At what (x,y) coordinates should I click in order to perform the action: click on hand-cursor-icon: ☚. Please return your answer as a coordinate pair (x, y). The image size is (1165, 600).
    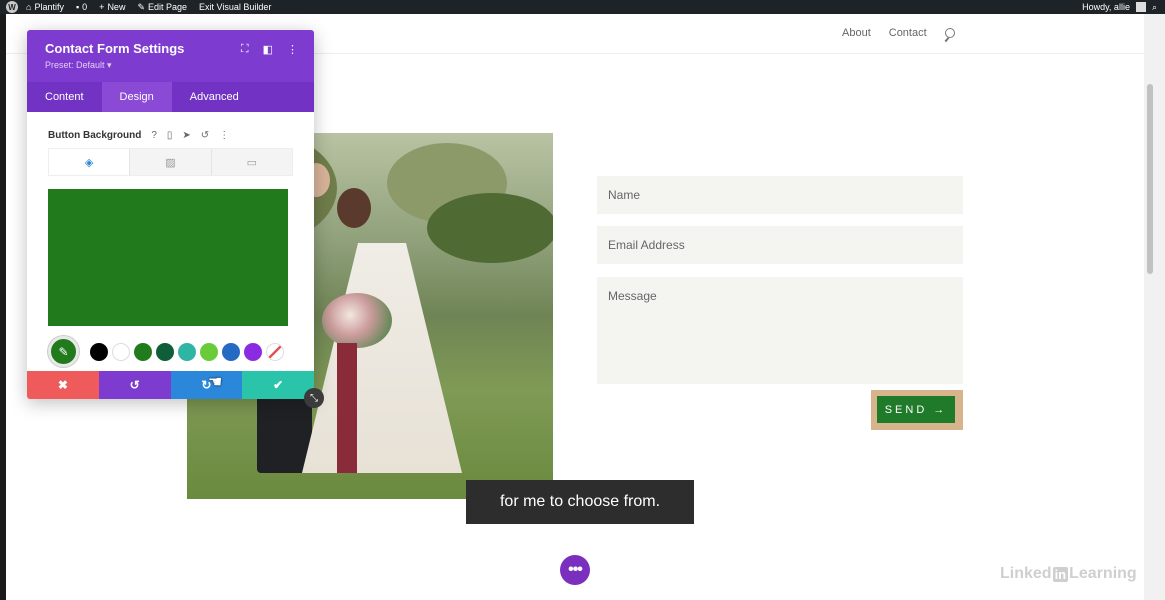
    Looking at the image, I should click on (215, 382).